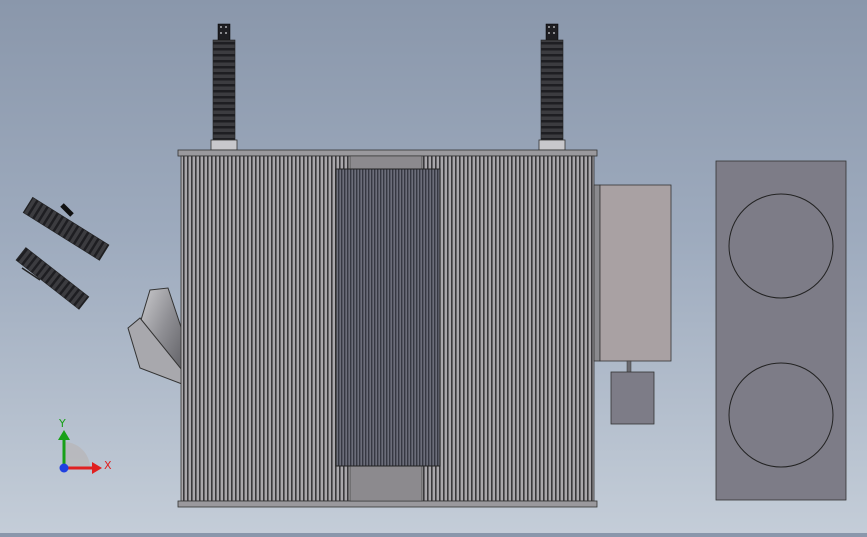 The image size is (867, 537). I want to click on z-axis-dot, so click(64, 468).